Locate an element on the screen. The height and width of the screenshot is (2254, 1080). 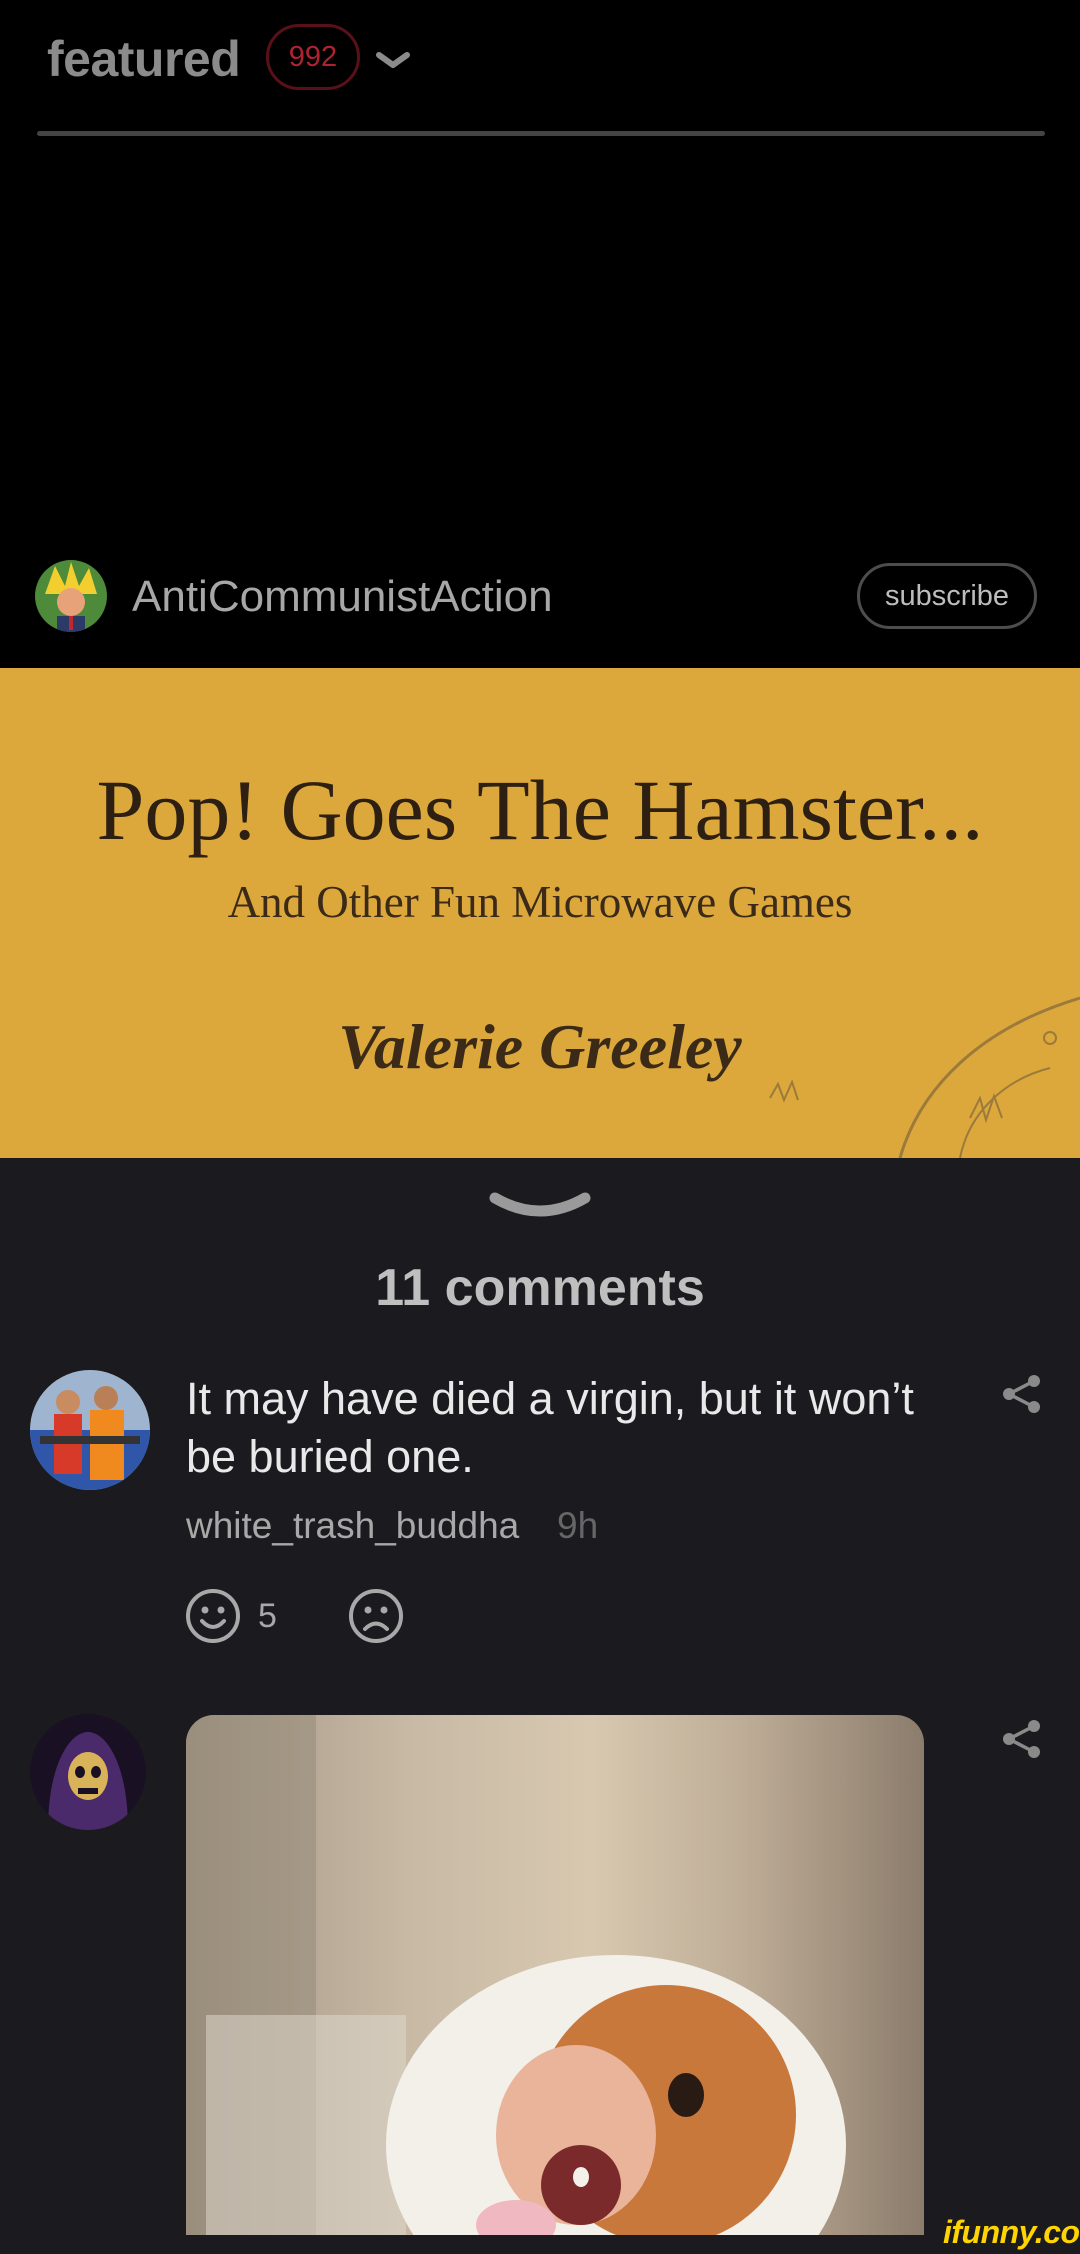
ifunny-watermark: ifunny.co is located at coordinates (1011, 2232).